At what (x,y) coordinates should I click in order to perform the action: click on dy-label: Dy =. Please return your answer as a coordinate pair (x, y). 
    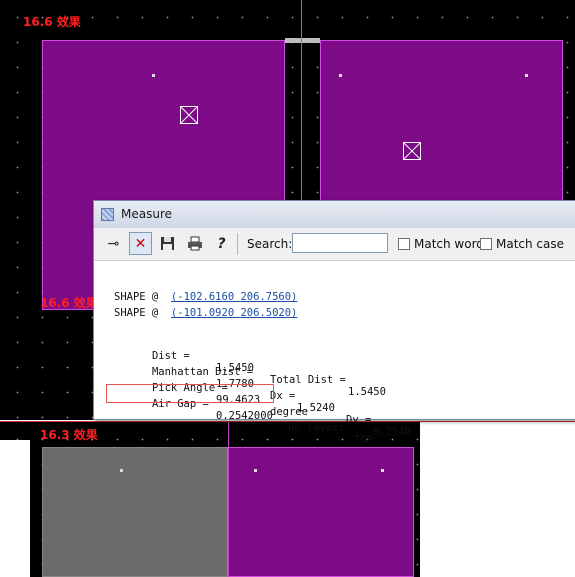
    Looking at the image, I should click on (359, 420).